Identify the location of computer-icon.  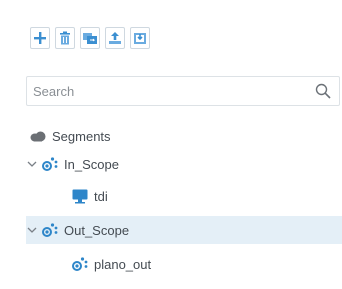
(80, 196).